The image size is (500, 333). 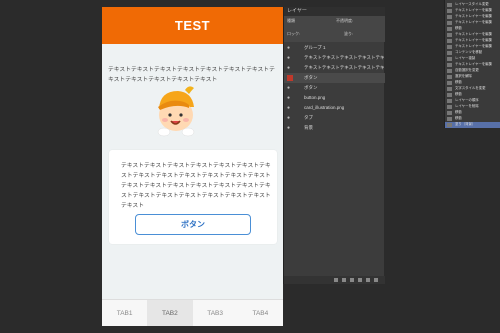 I want to click on tab-2-label: TAB2, so click(x=169, y=313).